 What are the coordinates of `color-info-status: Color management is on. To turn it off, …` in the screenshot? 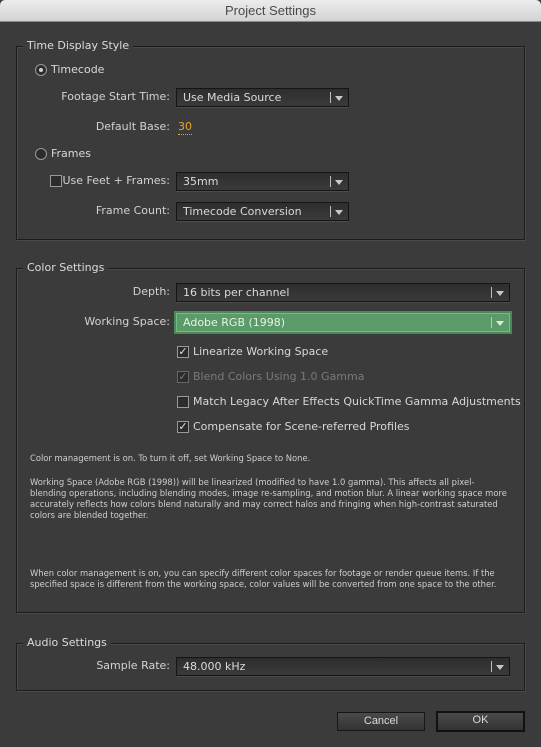 It's located at (170, 458).